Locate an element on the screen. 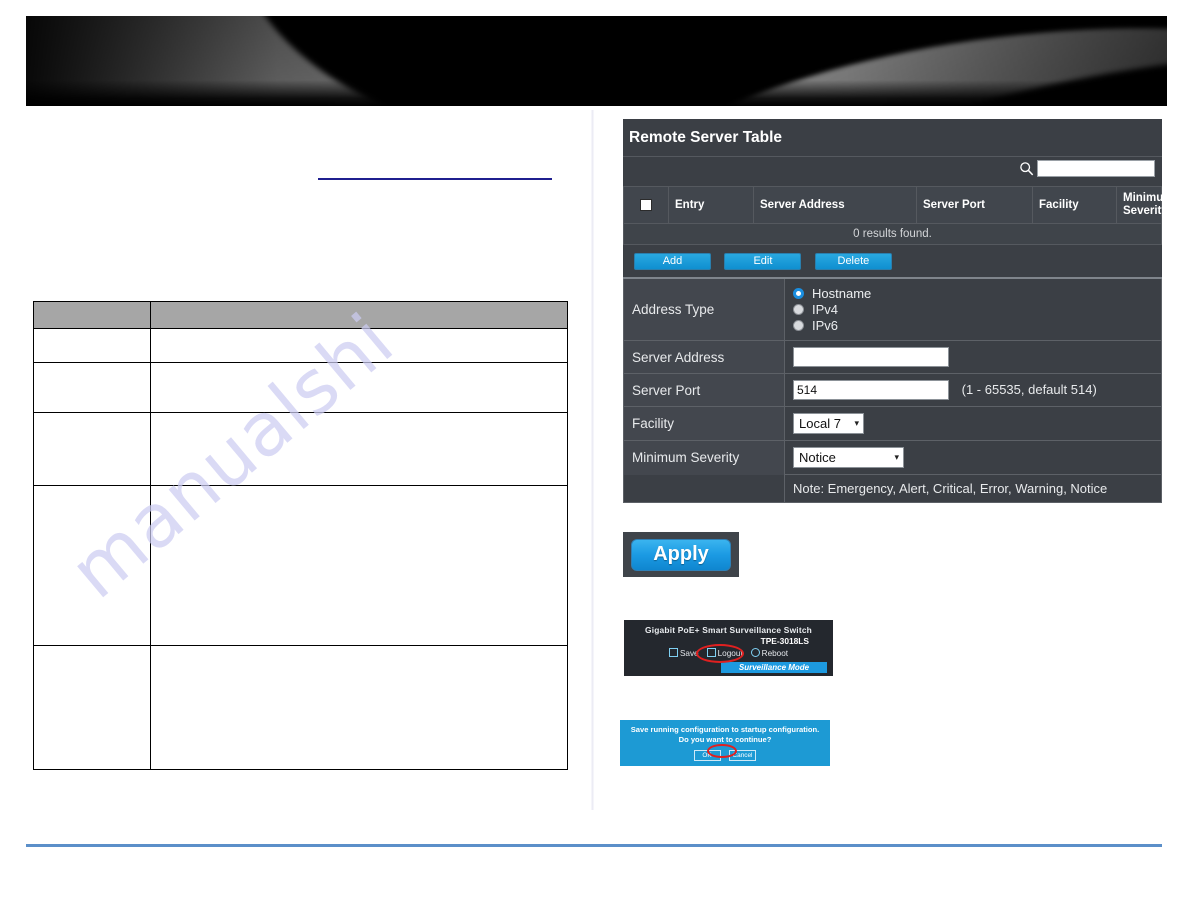  form-row-server-address: Server Address is located at coordinates (892, 357).